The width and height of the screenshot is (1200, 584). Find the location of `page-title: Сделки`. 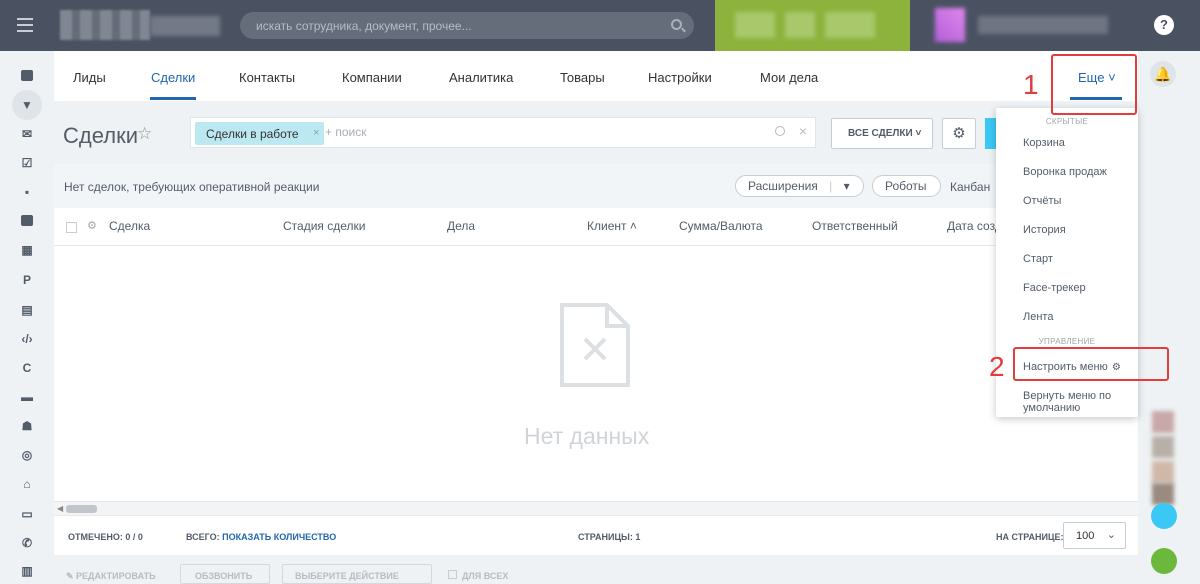

page-title: Сделки is located at coordinates (100, 135).